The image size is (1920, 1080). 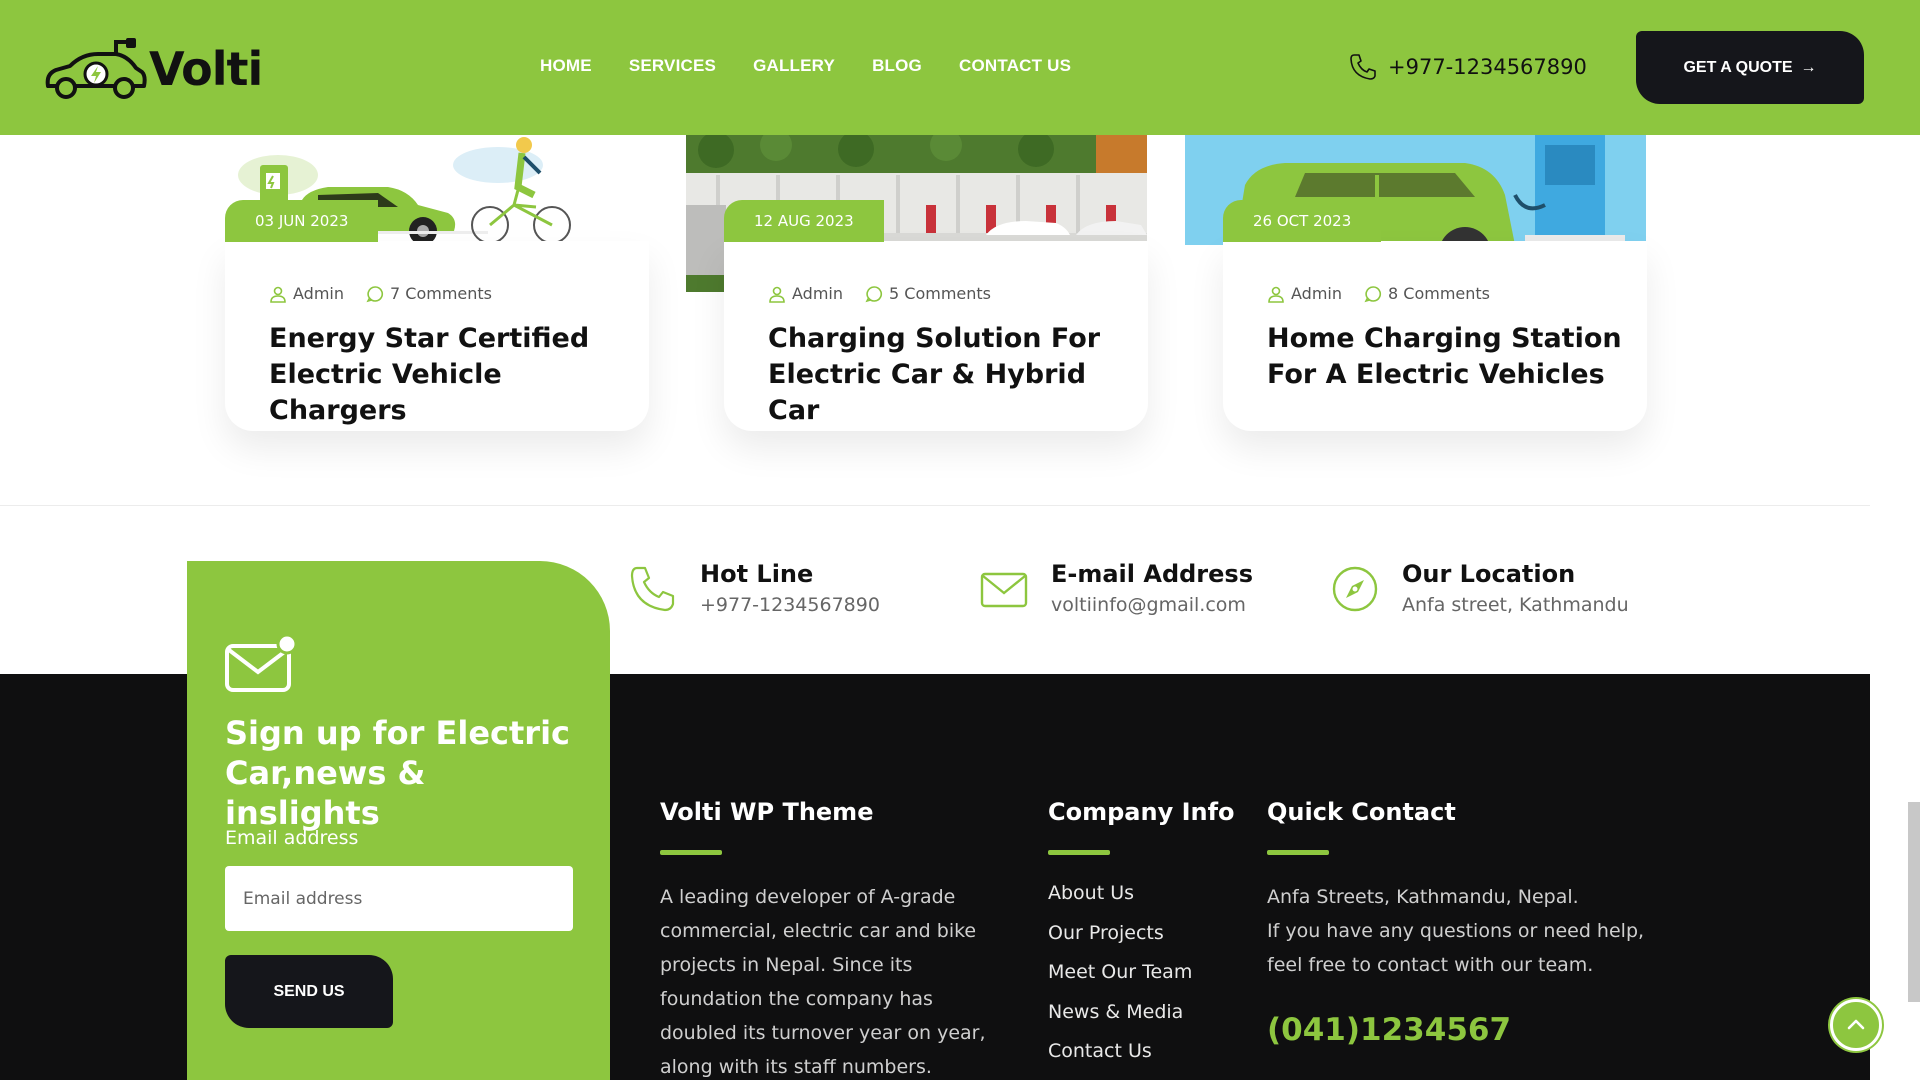 What do you see at coordinates (1302, 221) in the screenshot?
I see `date-badge: 26 OCT 2023` at bounding box center [1302, 221].